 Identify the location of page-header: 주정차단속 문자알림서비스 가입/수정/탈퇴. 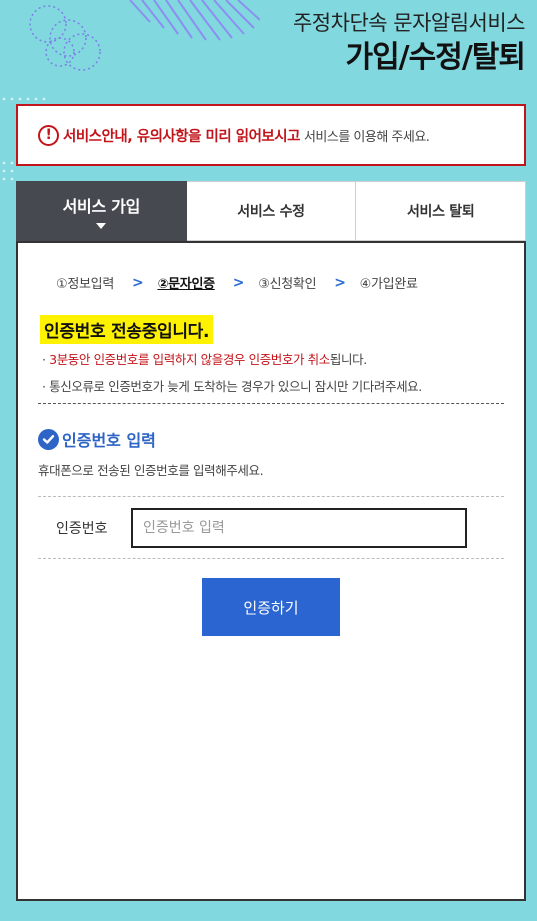
(409, 43).